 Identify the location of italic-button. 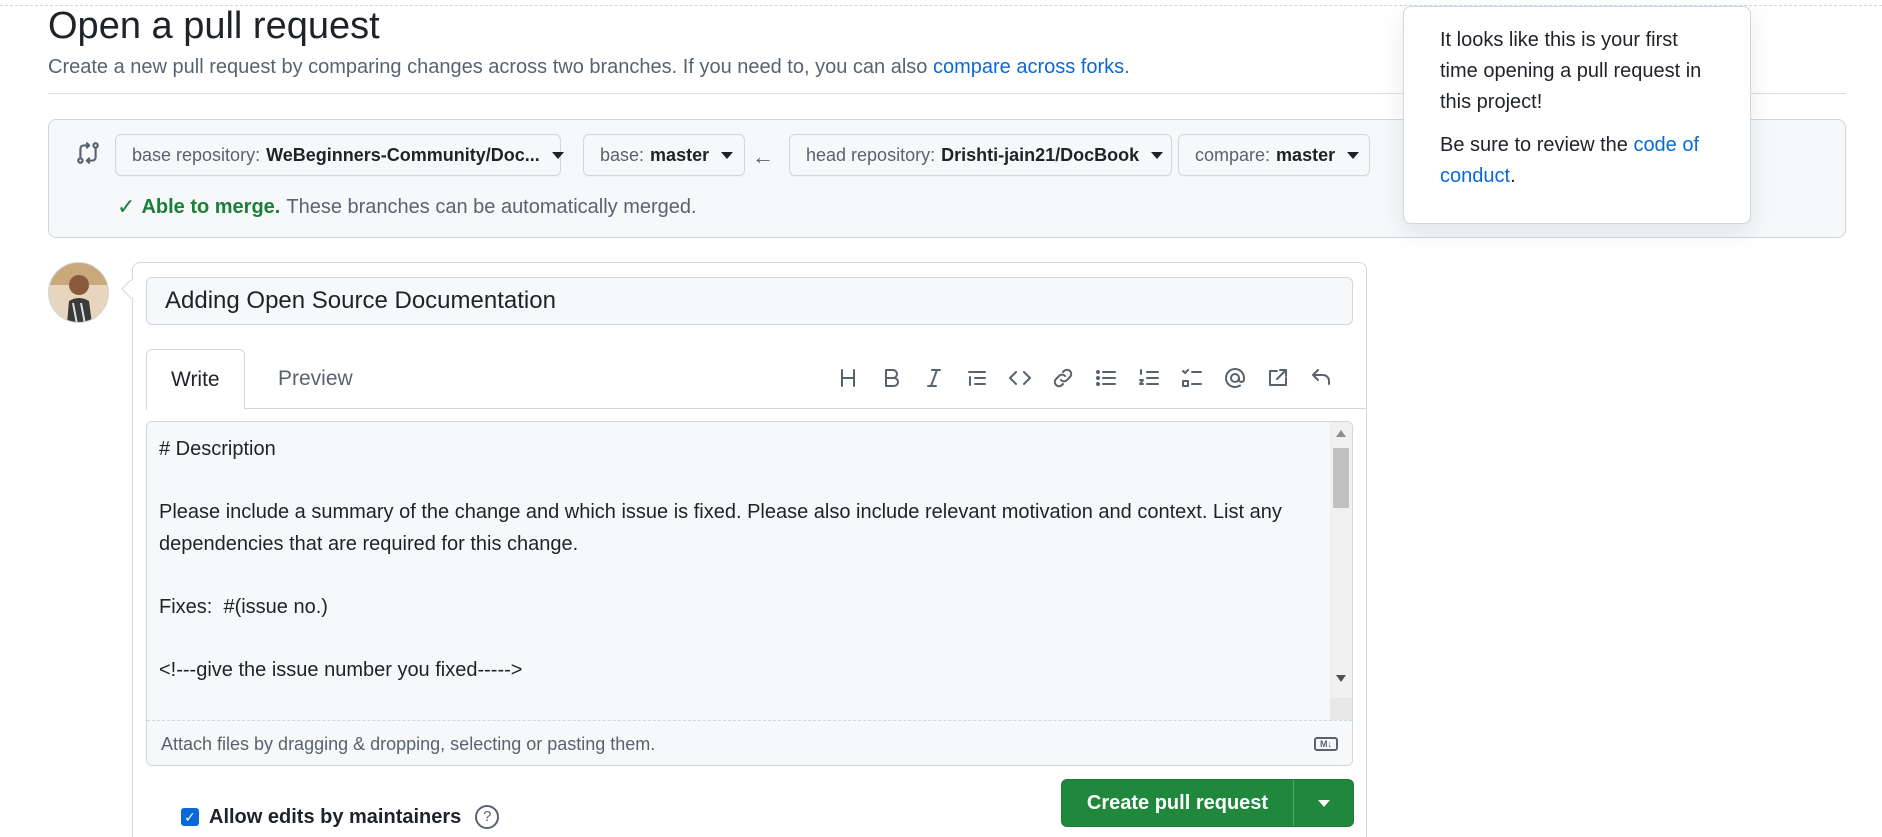
(933, 378).